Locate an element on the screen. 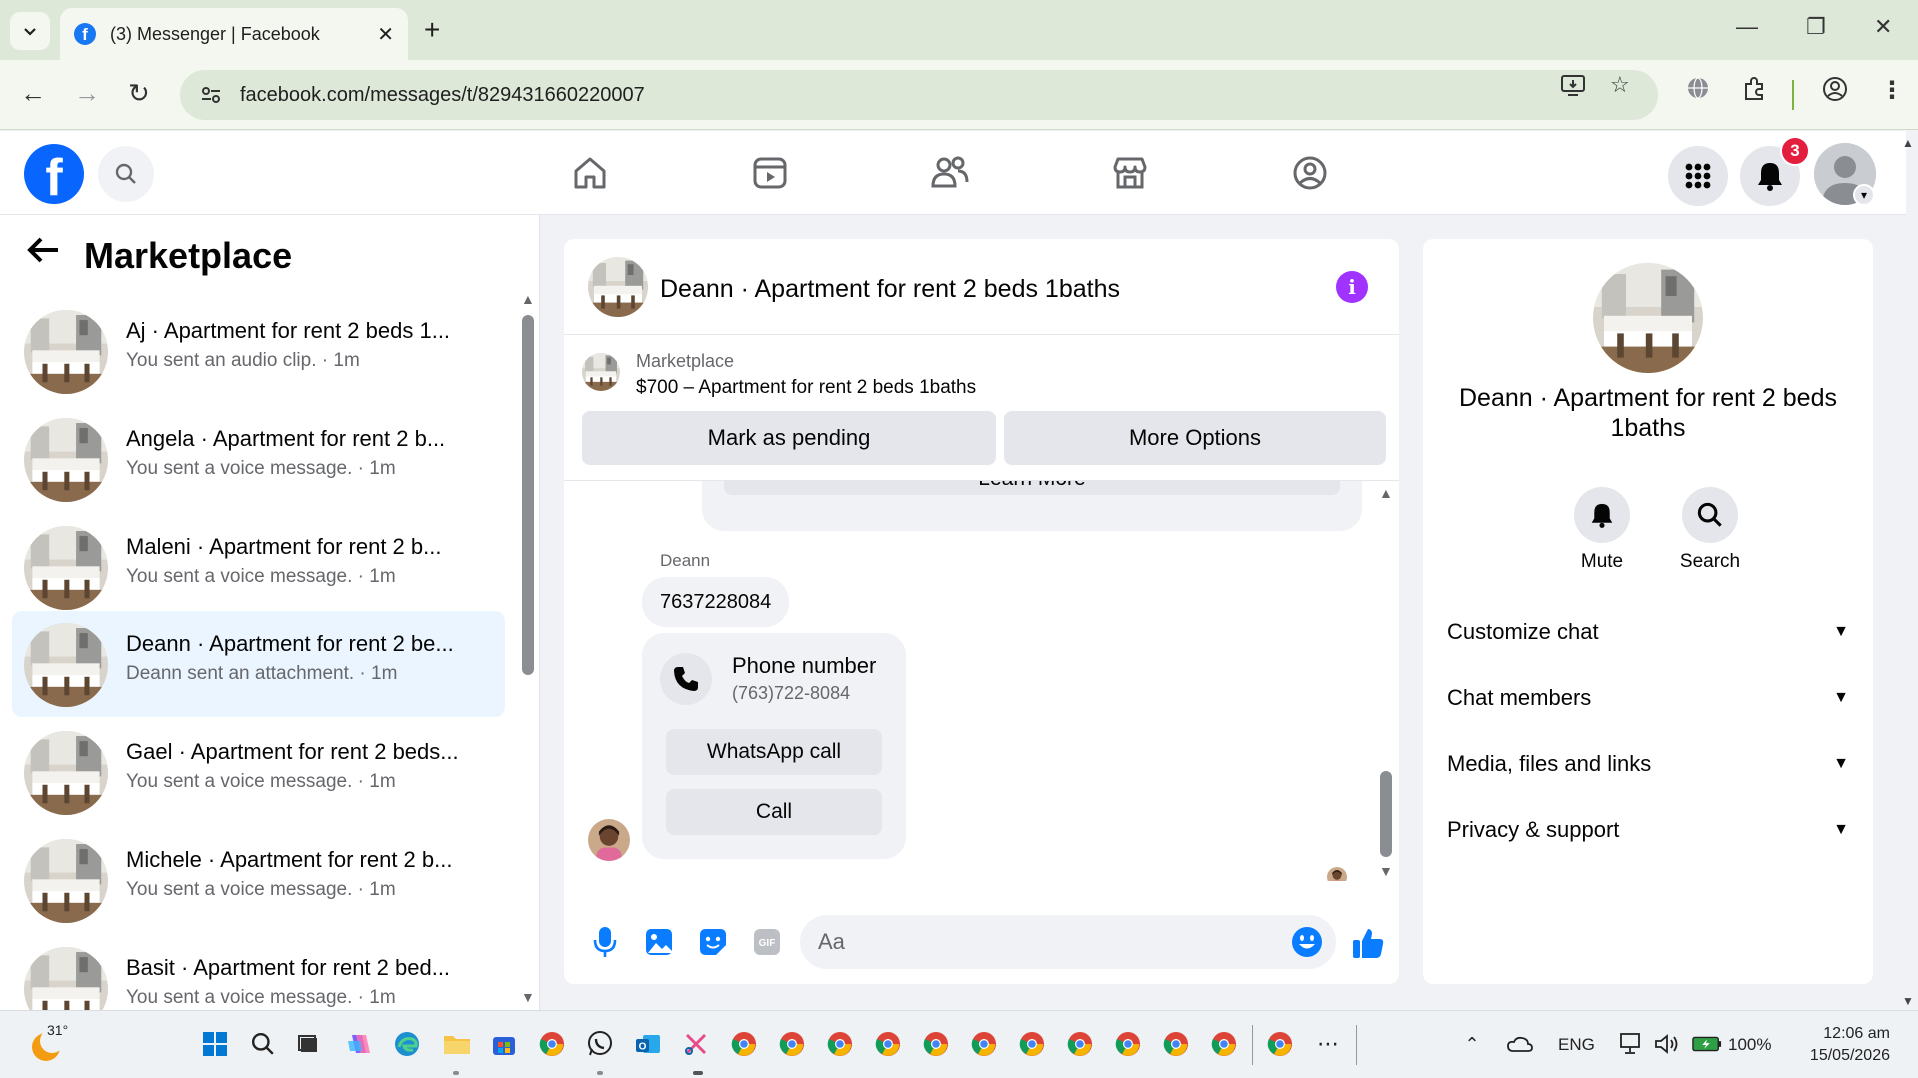 Image resolution: width=1918 pixels, height=1078 pixels. chrome-icon is located at coordinates (552, 1044).